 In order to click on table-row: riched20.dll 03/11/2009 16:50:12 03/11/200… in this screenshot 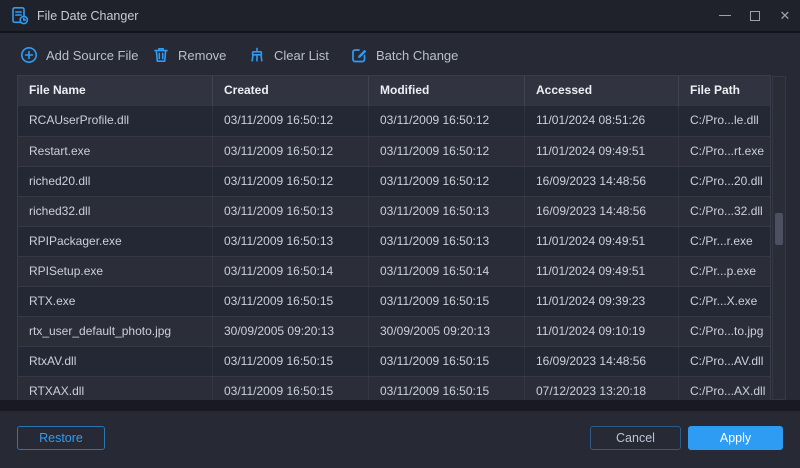, I will do `click(394, 181)`.